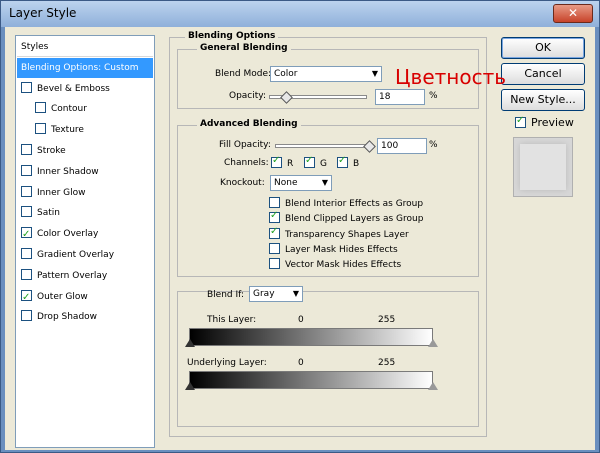 This screenshot has width=600, height=453. I want to click on annotation-text: Цветность, so click(451, 77).